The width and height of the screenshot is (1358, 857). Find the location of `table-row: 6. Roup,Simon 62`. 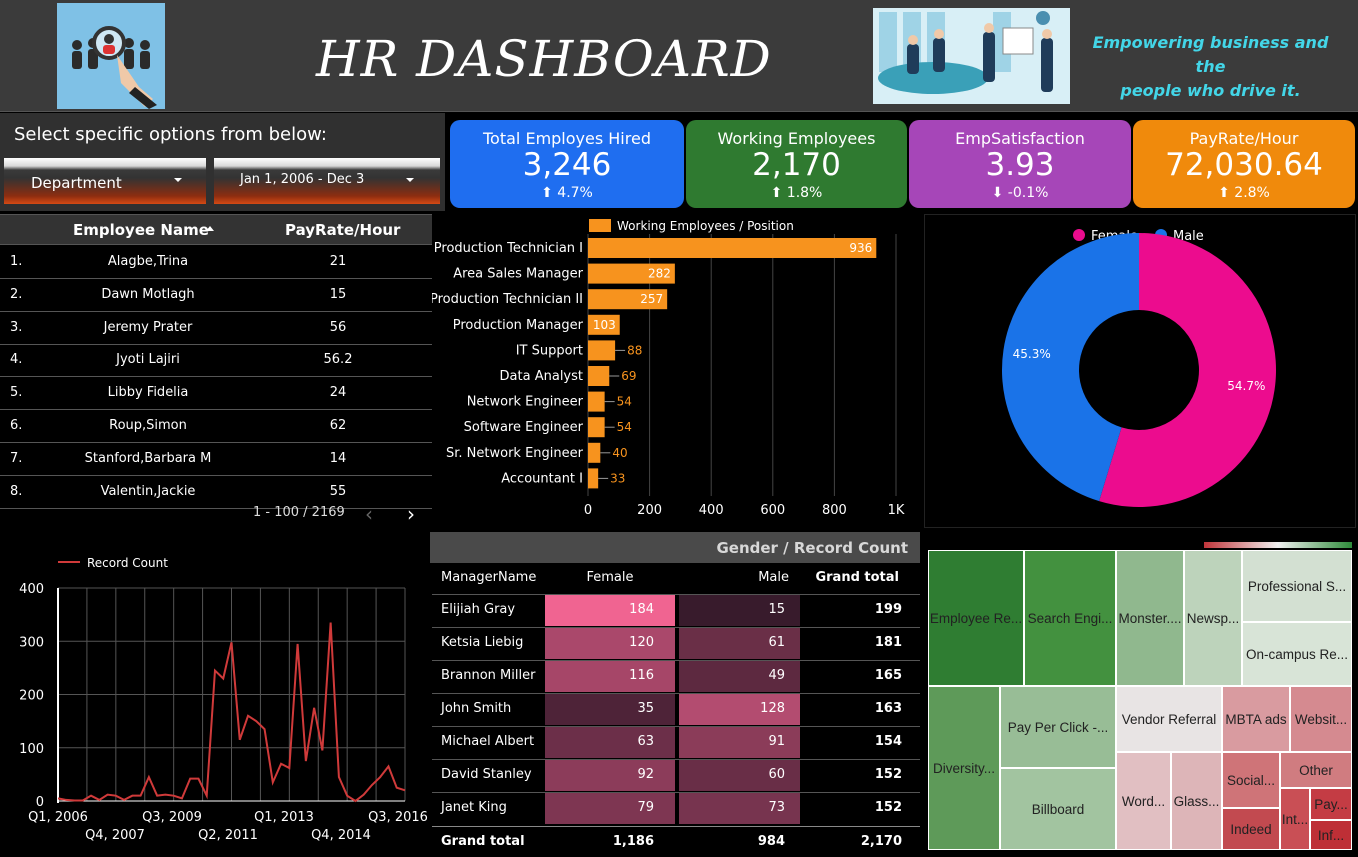

table-row: 6. Roup,Simon 62 is located at coordinates (216, 426).